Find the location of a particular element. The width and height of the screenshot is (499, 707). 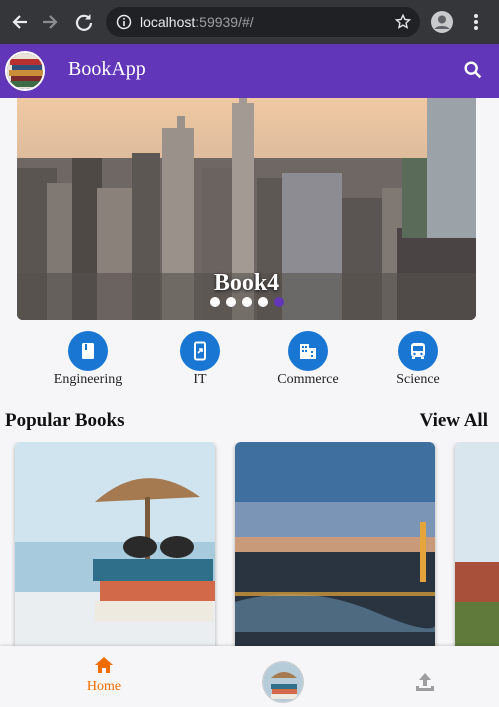

category-label: IT is located at coordinates (200, 379).